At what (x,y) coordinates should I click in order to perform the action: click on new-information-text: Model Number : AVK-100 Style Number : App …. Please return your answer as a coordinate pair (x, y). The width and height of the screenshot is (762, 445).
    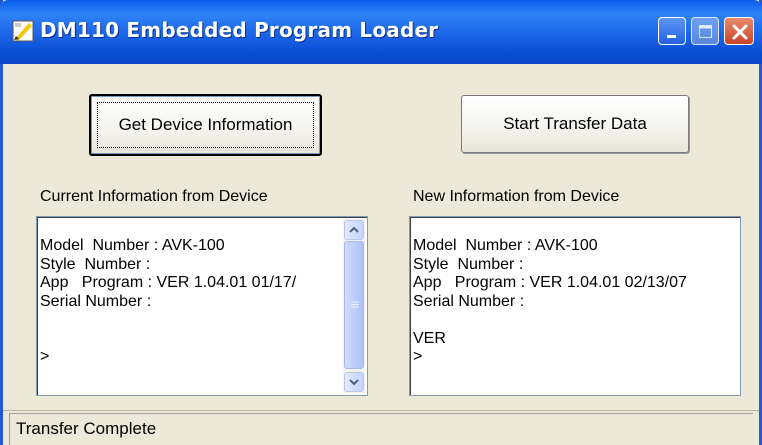
    Looking at the image, I should click on (550, 302).